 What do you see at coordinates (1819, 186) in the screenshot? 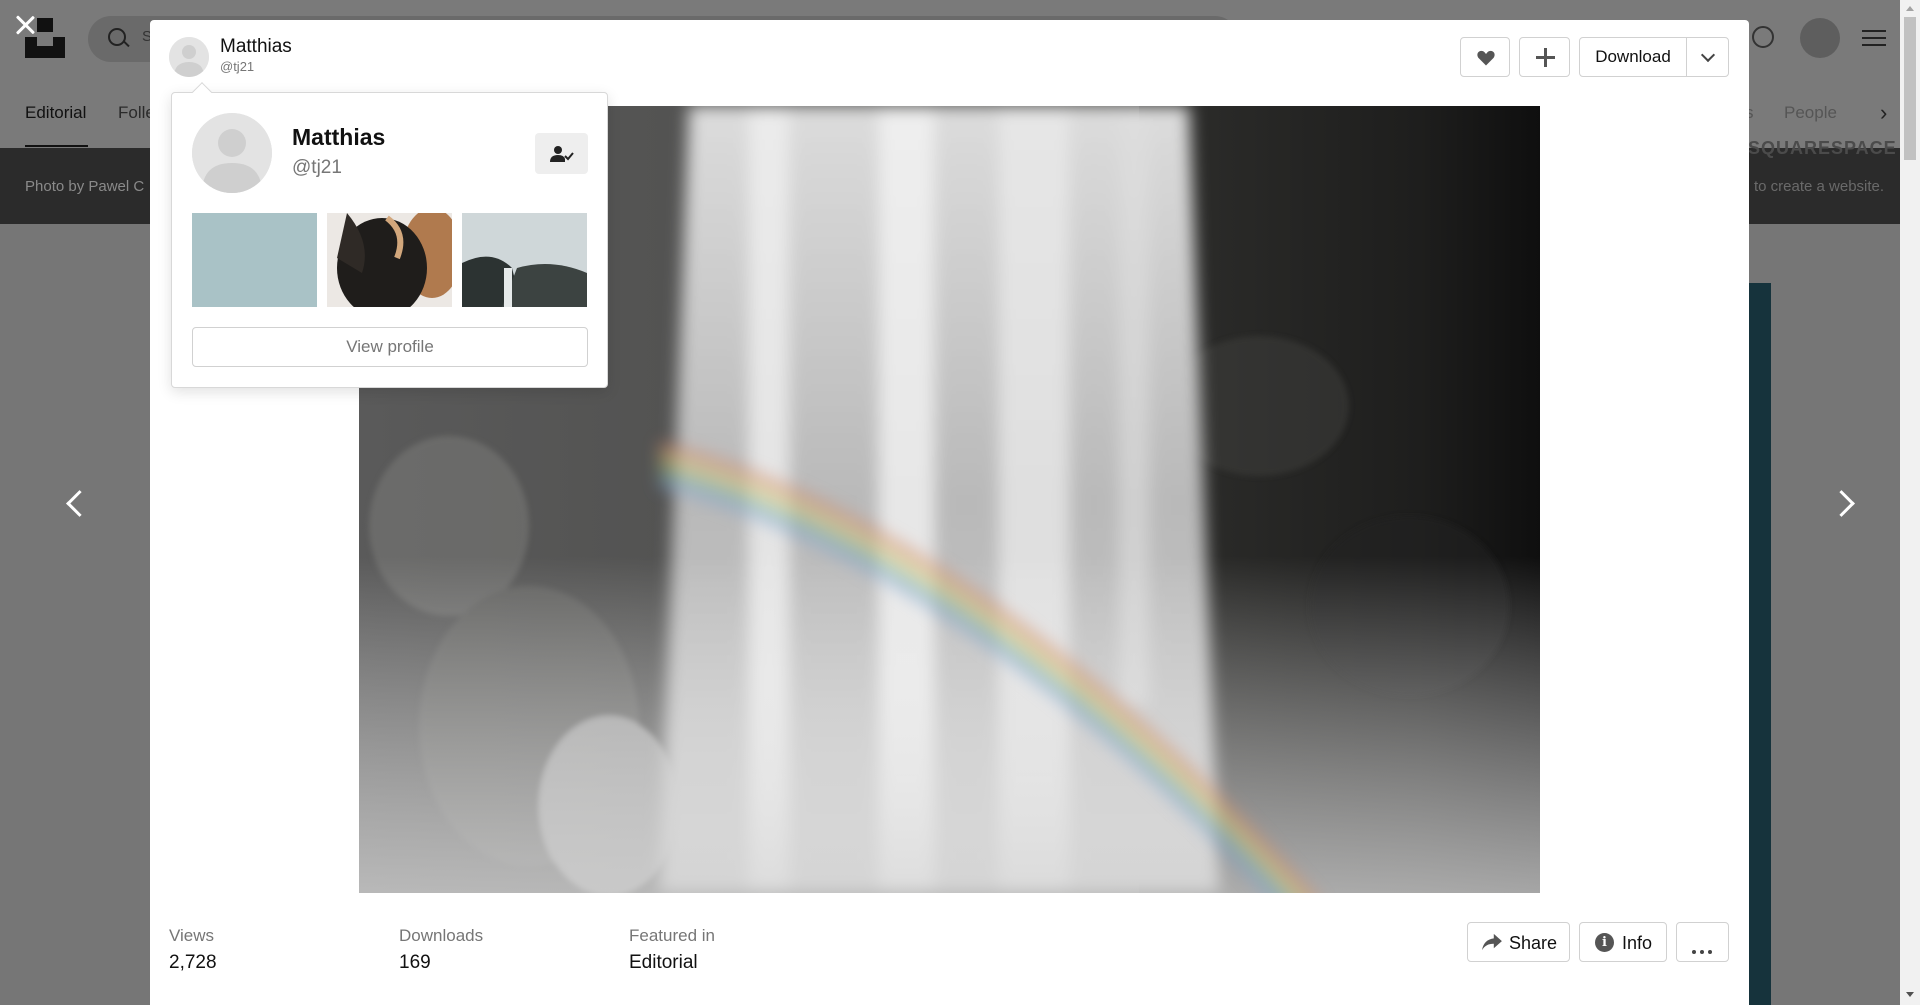
I see `banner-cta: to create a website.` at bounding box center [1819, 186].